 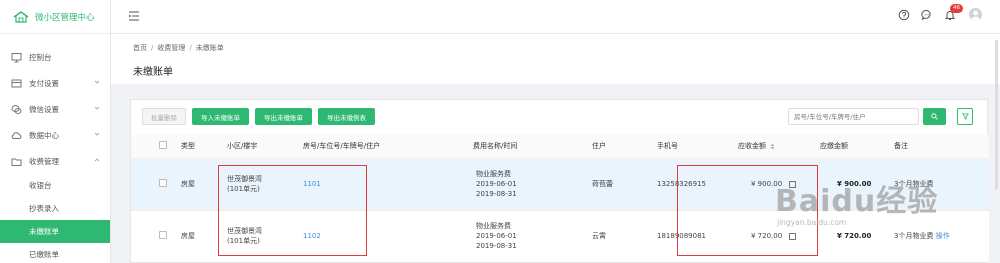 What do you see at coordinates (943, 236) in the screenshot?
I see `row-action-link: 操作` at bounding box center [943, 236].